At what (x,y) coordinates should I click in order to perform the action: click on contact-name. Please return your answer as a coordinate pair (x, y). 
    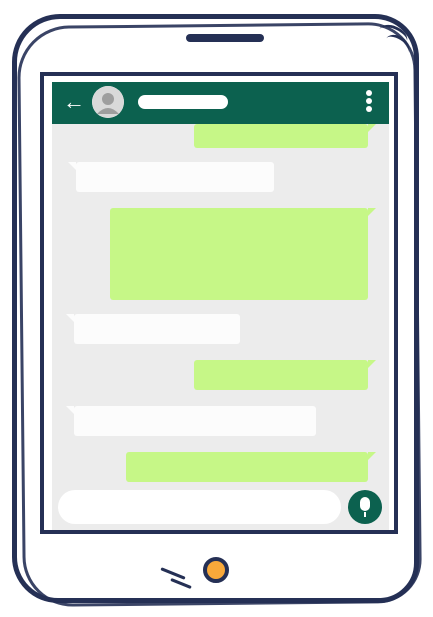
    Looking at the image, I should click on (183, 102).